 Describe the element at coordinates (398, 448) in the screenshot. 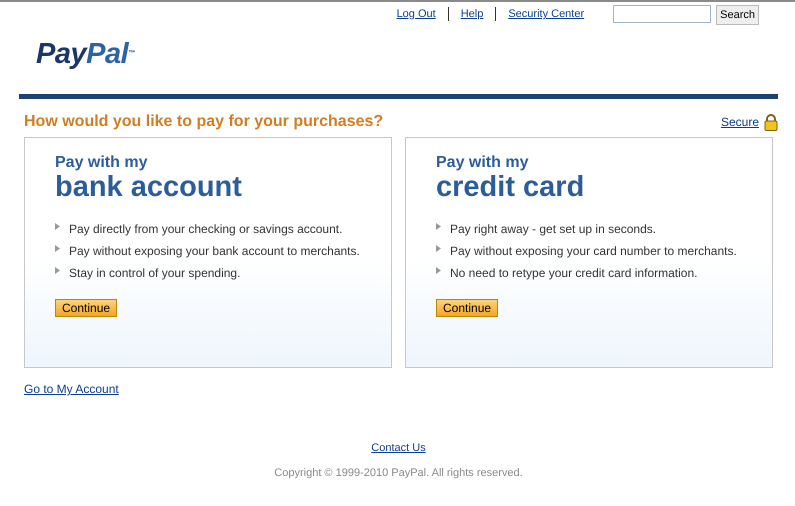

I see `contact-link: Contact Us` at that location.